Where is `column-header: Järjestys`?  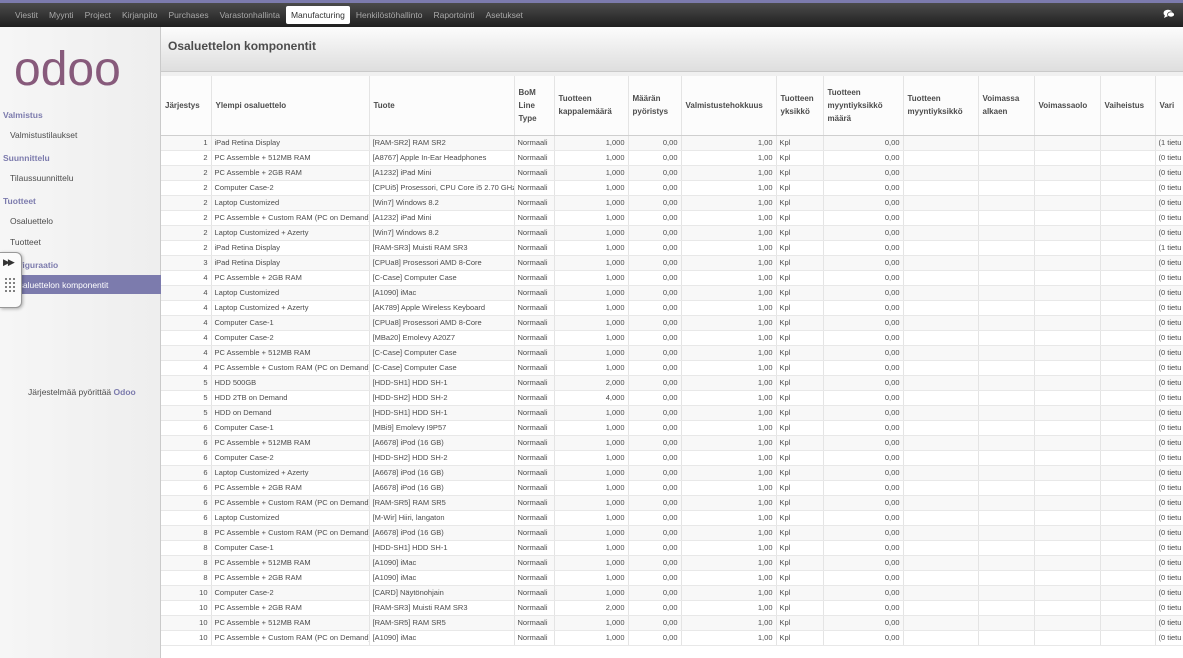
column-header: Järjestys is located at coordinates (186, 106).